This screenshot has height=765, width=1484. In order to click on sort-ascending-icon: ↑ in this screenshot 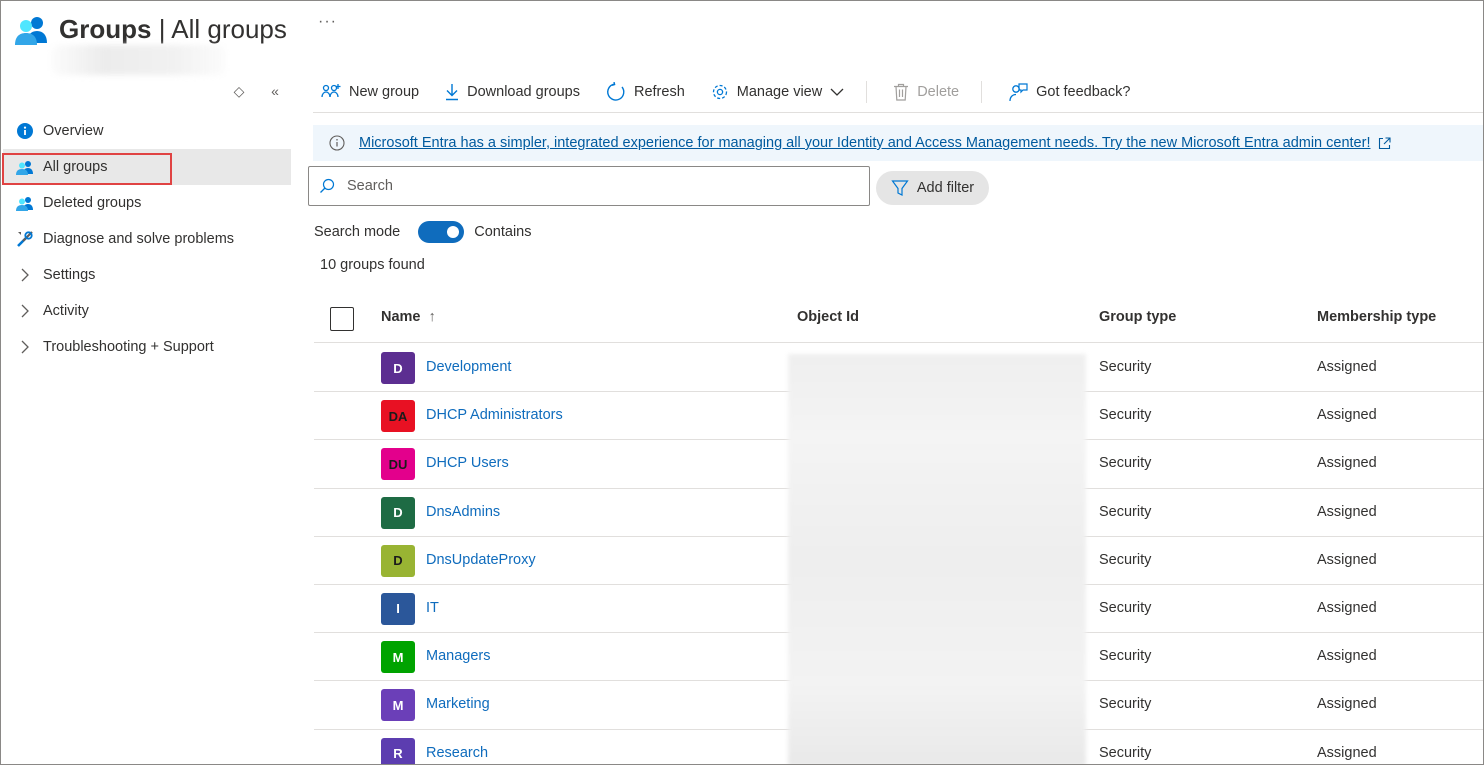, I will do `click(432, 317)`.